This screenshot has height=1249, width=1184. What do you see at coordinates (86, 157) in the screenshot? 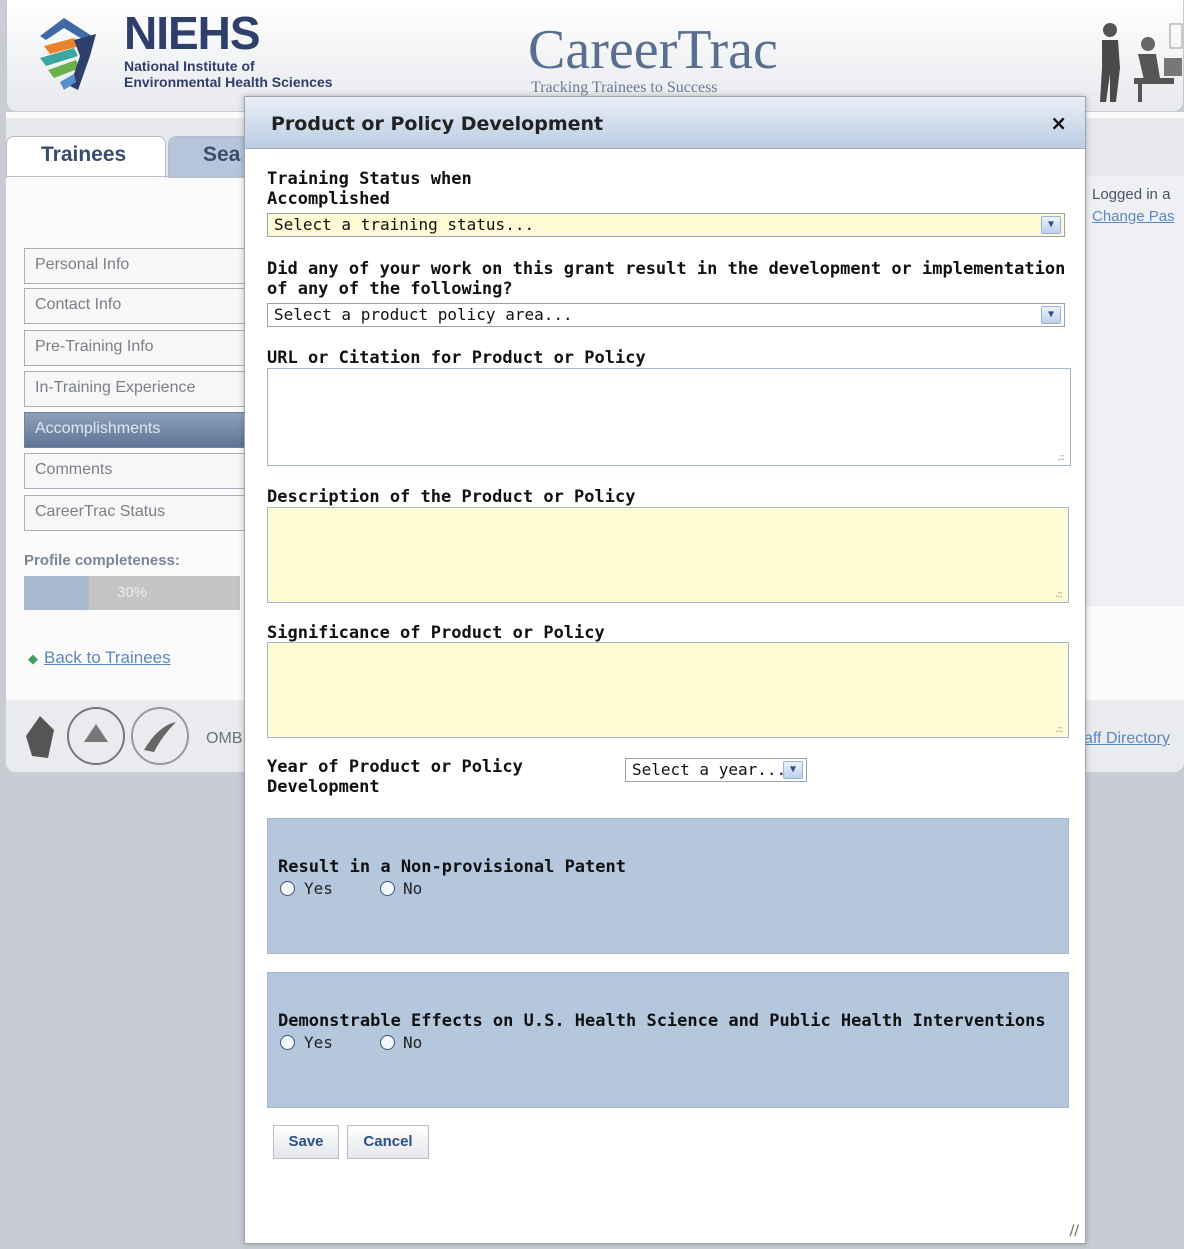
I see `tab-trainees: Trainees` at bounding box center [86, 157].